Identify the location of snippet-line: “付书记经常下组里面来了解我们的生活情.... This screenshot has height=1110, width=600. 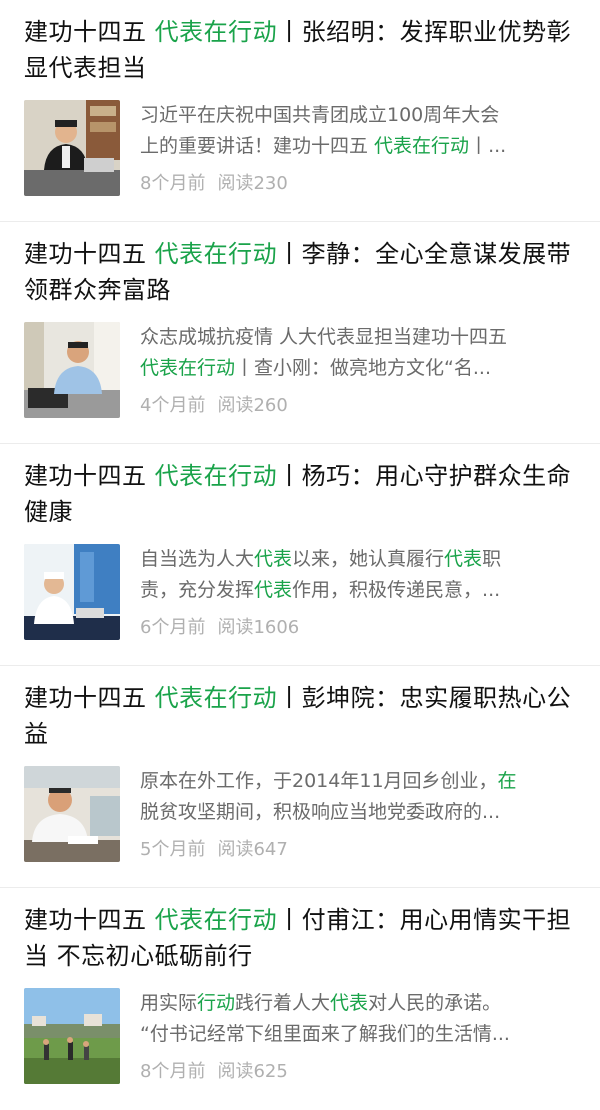
(358, 1034).